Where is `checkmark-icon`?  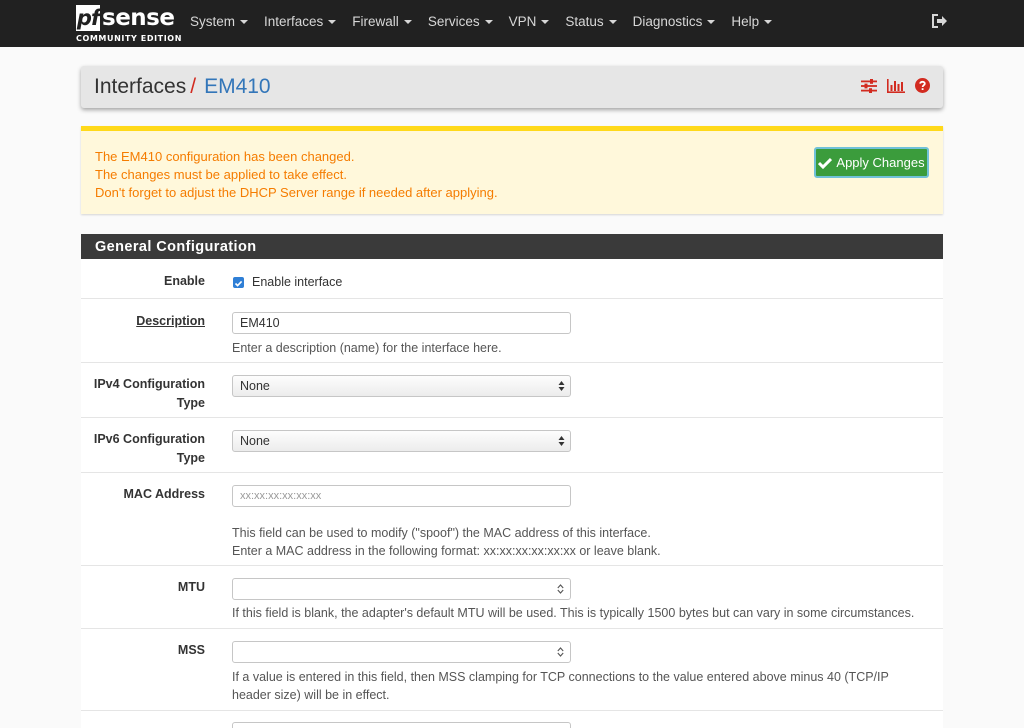
checkmark-icon is located at coordinates (238, 283).